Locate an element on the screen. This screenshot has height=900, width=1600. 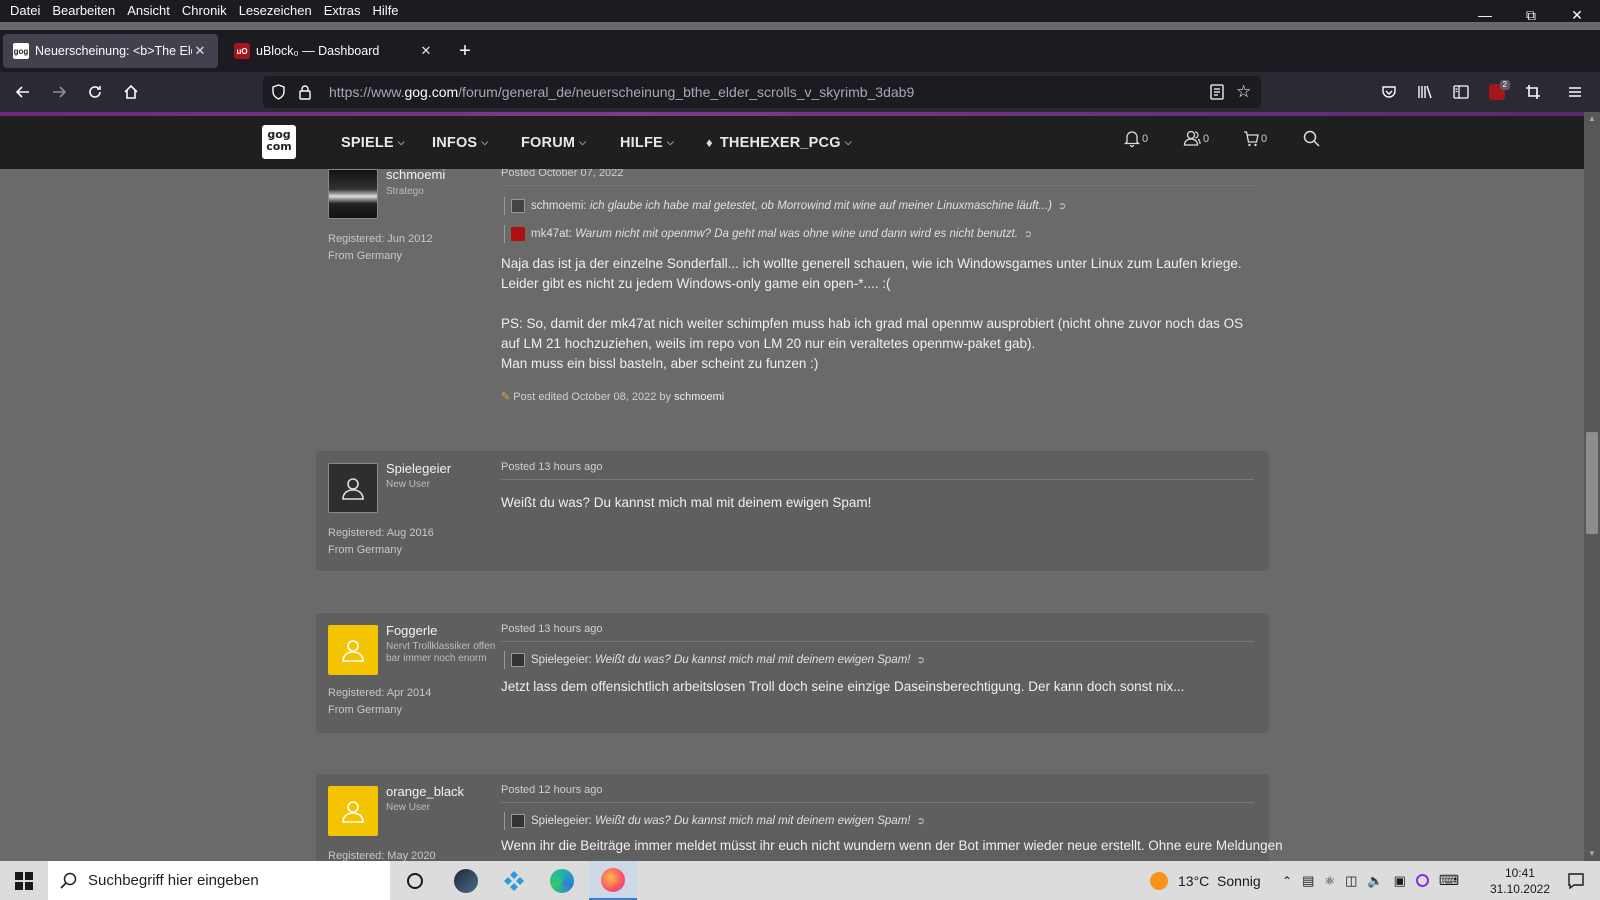
nav-hilfe: HILFE ⌵ is located at coordinates (647, 142).